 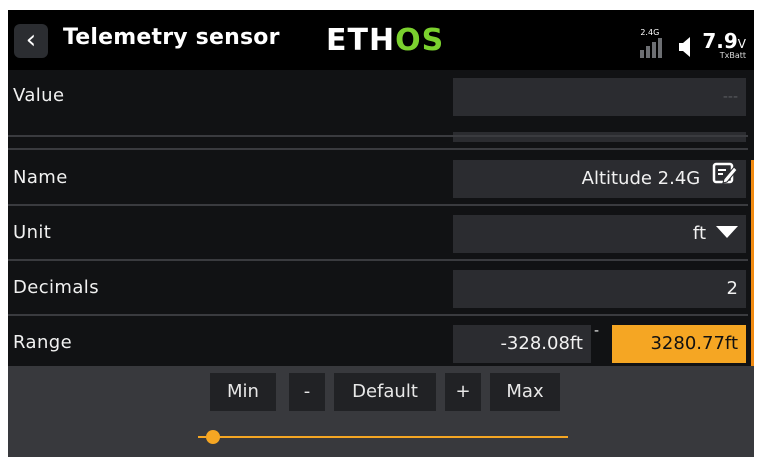 What do you see at coordinates (679, 344) in the screenshot?
I see `range-max-field: 3280.77ft` at bounding box center [679, 344].